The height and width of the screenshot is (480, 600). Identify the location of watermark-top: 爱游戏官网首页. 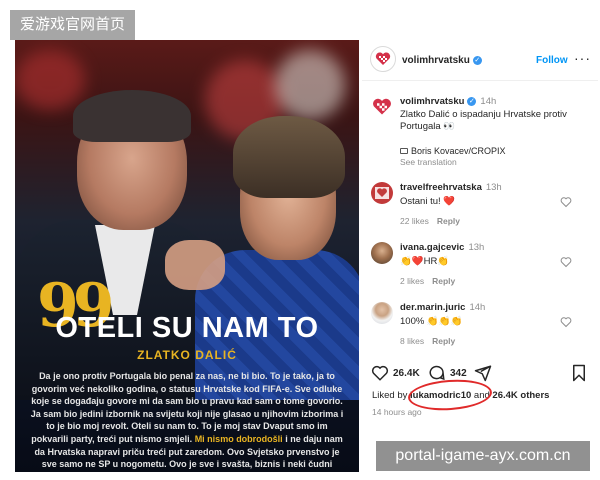
(73, 25).